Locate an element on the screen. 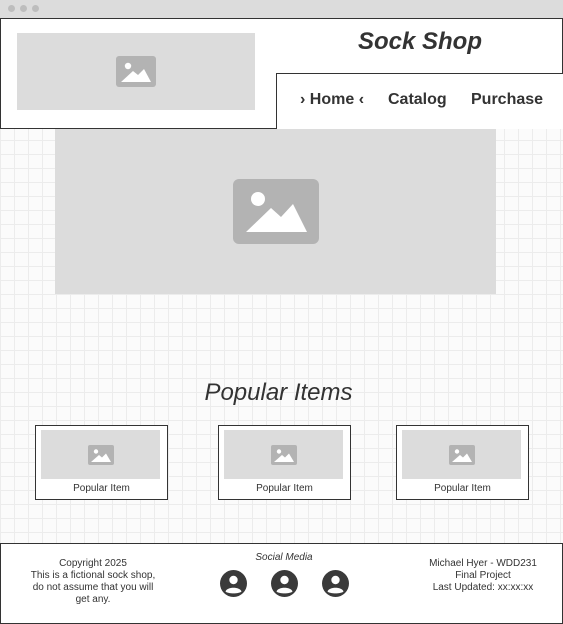 This screenshot has width=563, height=624. last-updated-text: Last Updated: xx:xx:xx is located at coordinates (483, 587).